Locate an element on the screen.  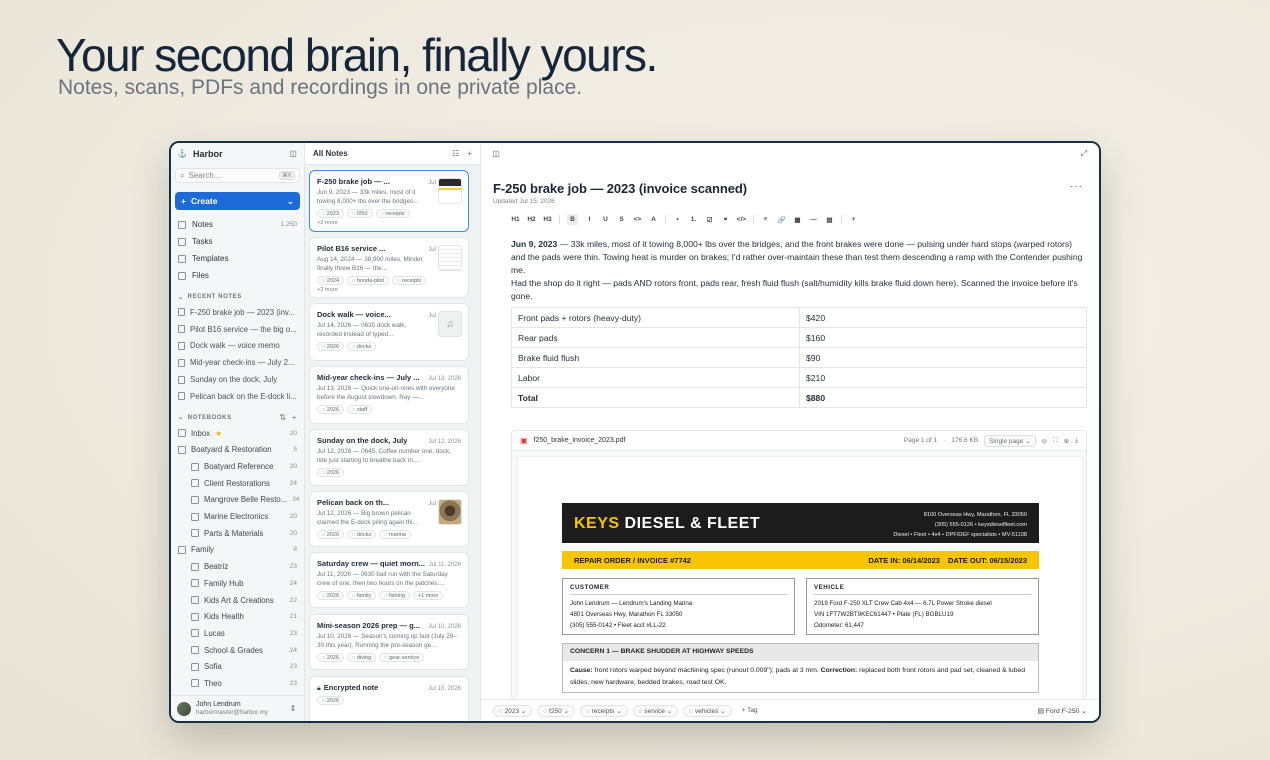
footer-tag: ◌ 2023 ⌄ is located at coordinates (513, 710).